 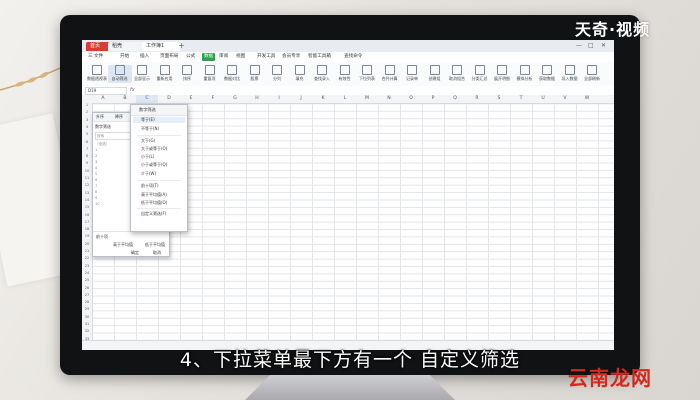 What do you see at coordinates (87, 163) in the screenshot?
I see `row-header: 9` at bounding box center [87, 163].